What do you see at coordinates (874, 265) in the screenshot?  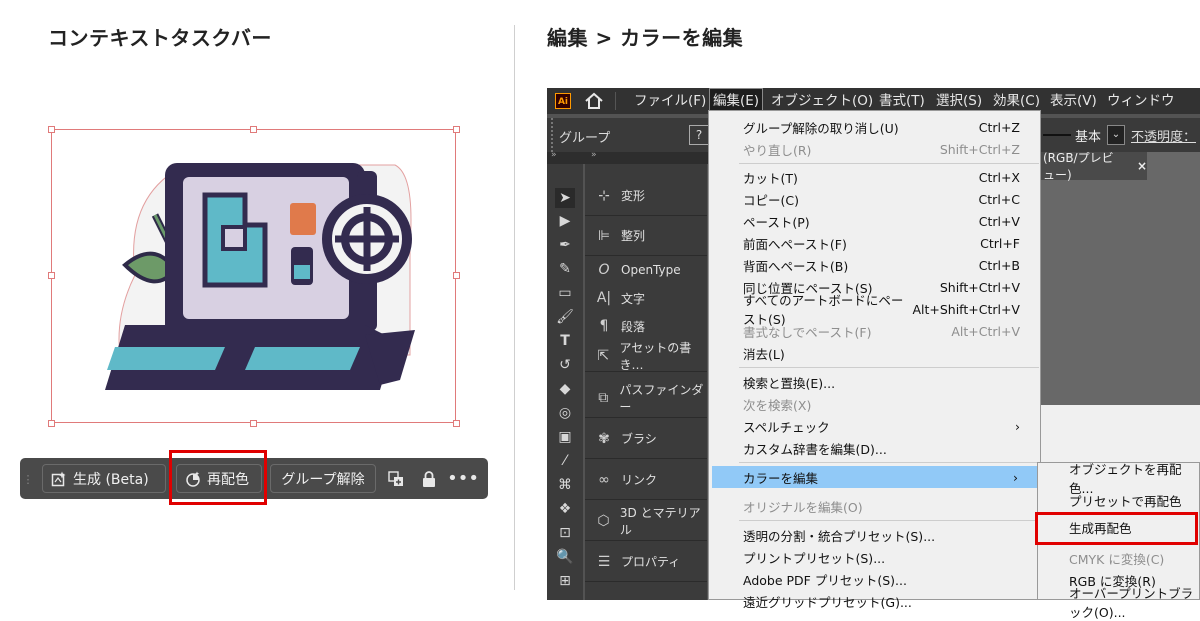 I see `menu-paste-in-back: 背面へペースト(B) Ctrl+B` at bounding box center [874, 265].